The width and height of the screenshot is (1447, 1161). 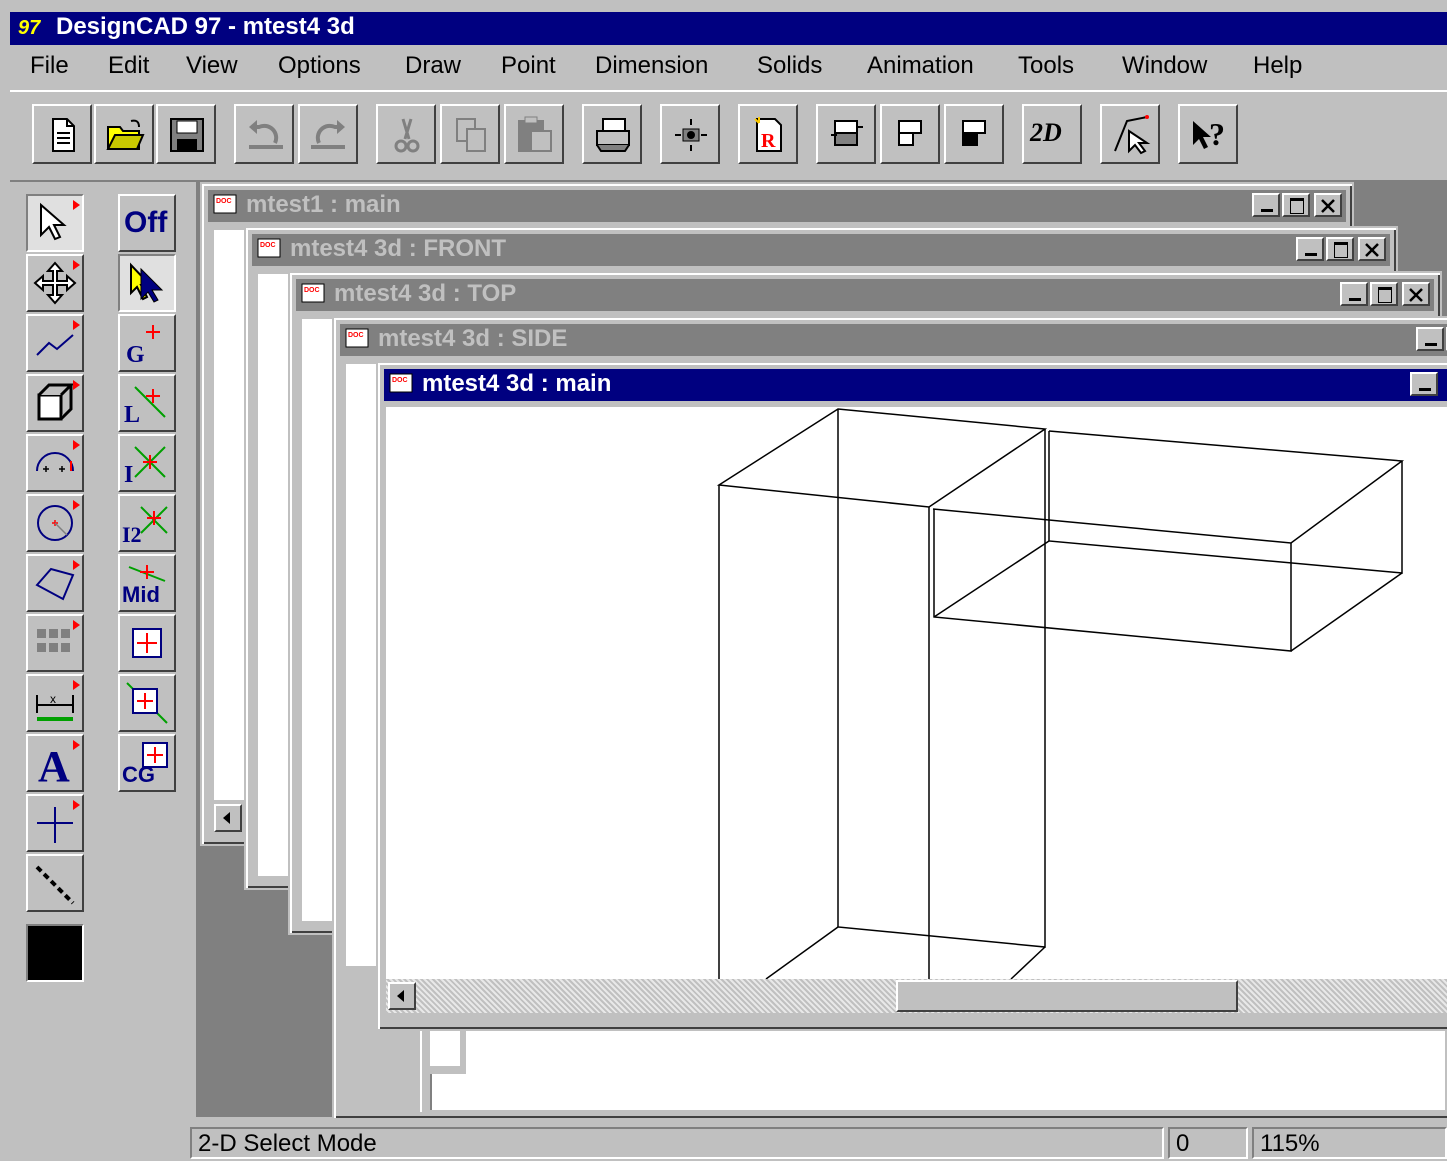 What do you see at coordinates (651, 66) in the screenshot?
I see `menu-dimension: Dimension` at bounding box center [651, 66].